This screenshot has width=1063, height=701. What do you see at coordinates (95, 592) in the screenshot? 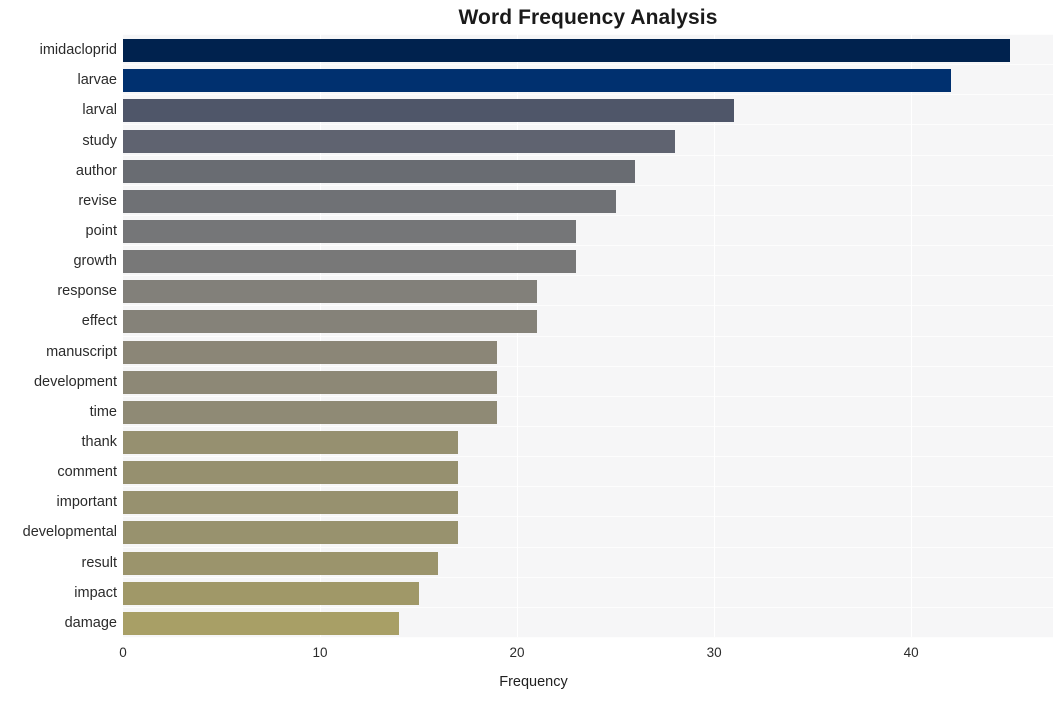
I see `y-axis-tick-label: impact` at bounding box center [95, 592].